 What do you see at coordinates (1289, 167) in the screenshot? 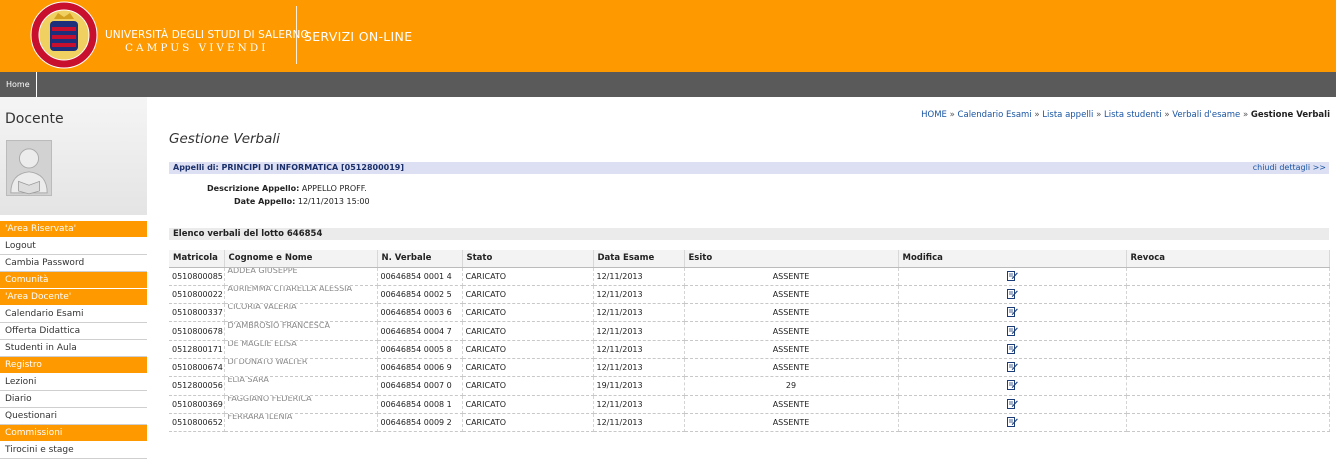
I see `close-details-link: chiudi dettagli >>` at bounding box center [1289, 167].